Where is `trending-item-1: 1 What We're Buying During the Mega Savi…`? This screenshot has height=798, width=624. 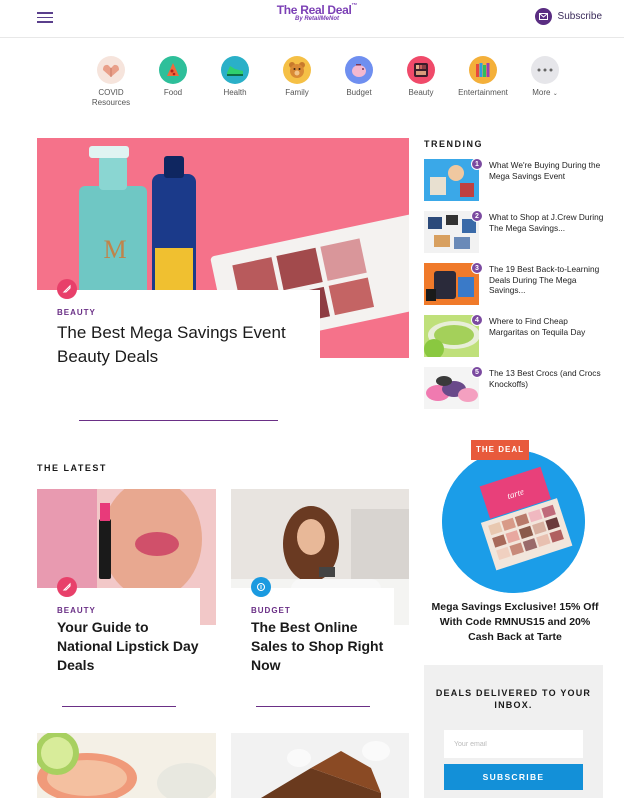
trending-item-1: 1 What We're Buying During the Mega Savi… is located at coordinates (514, 179).